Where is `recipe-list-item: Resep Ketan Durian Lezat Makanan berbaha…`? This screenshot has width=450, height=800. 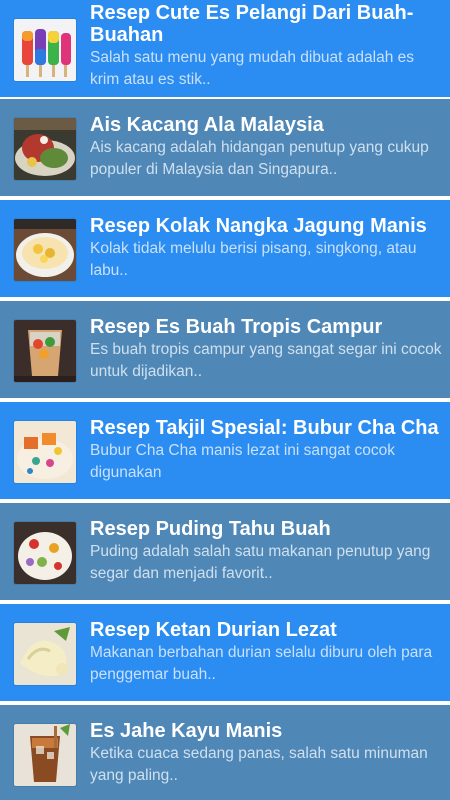
recipe-list-item: Resep Ketan Durian Lezat Makanan berbaha… is located at coordinates (225, 653).